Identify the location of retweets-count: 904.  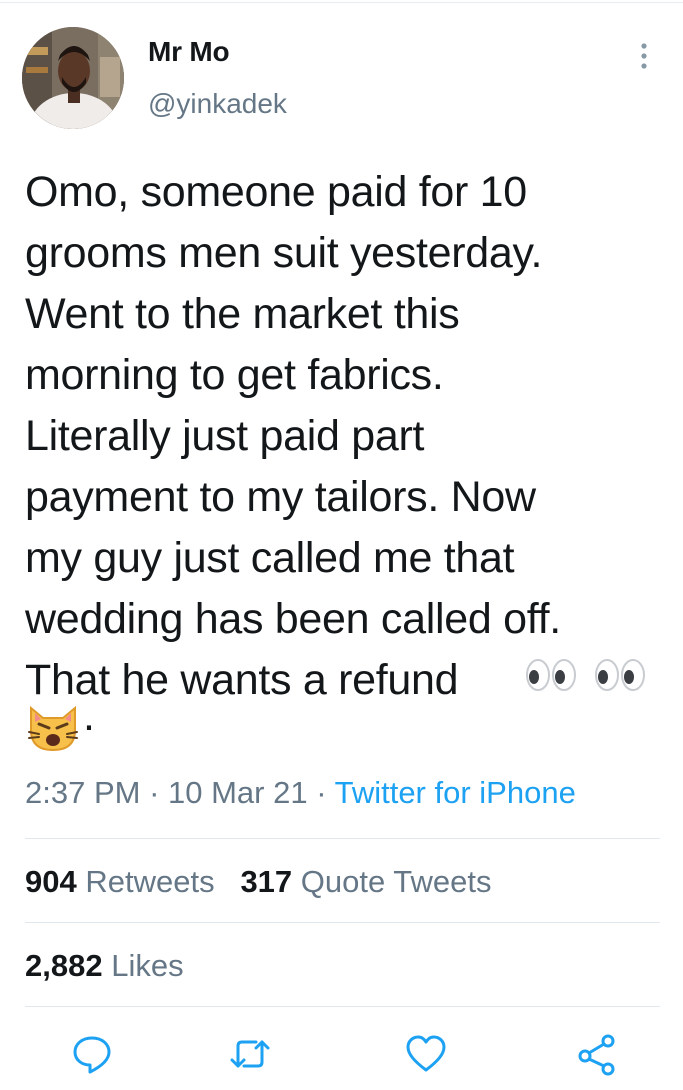
(51, 881).